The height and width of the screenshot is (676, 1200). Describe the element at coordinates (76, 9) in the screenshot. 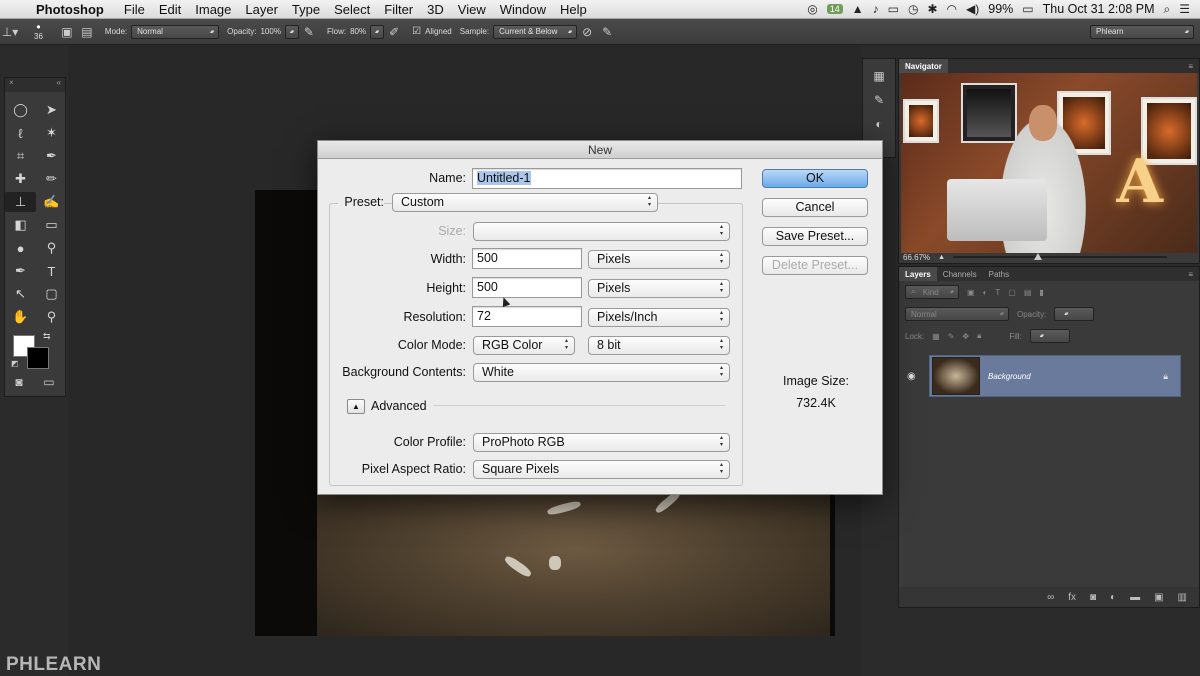

I see `menu-app-name: Photoshop` at that location.